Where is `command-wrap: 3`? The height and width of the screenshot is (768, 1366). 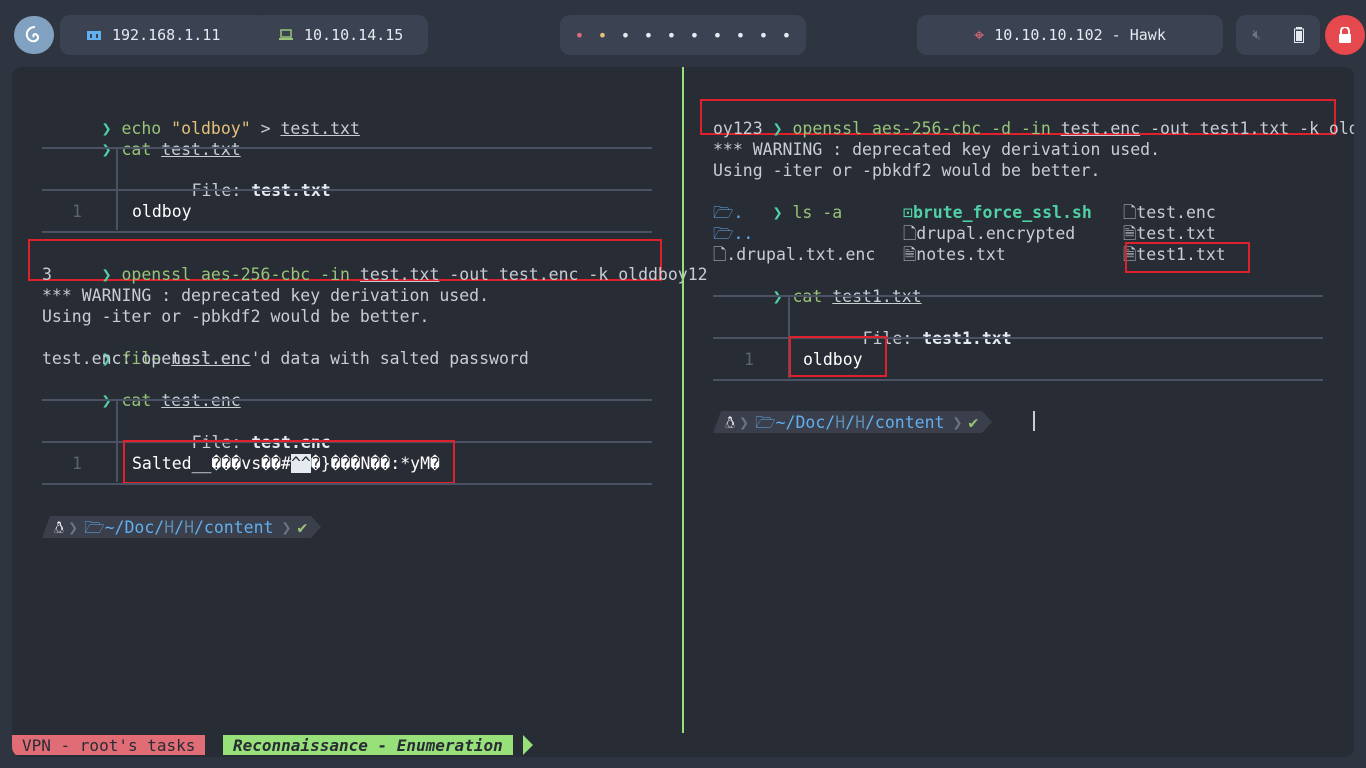
command-wrap: 3 is located at coordinates (47, 274).